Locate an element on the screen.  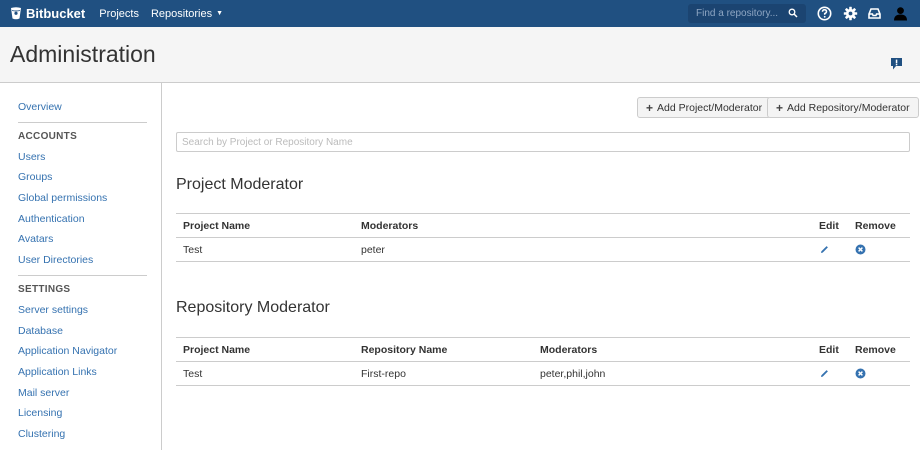
repository-search-input is located at coordinates (738, 13).